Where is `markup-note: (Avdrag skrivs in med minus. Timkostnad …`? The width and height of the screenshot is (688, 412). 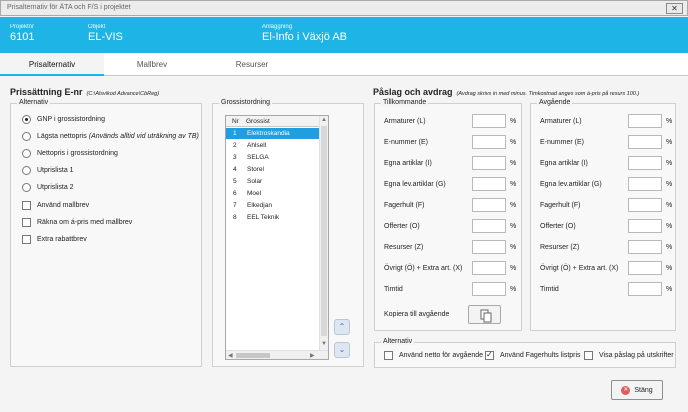 markup-note: (Avdrag skrivs in med minus. Timkostnad … is located at coordinates (548, 94).